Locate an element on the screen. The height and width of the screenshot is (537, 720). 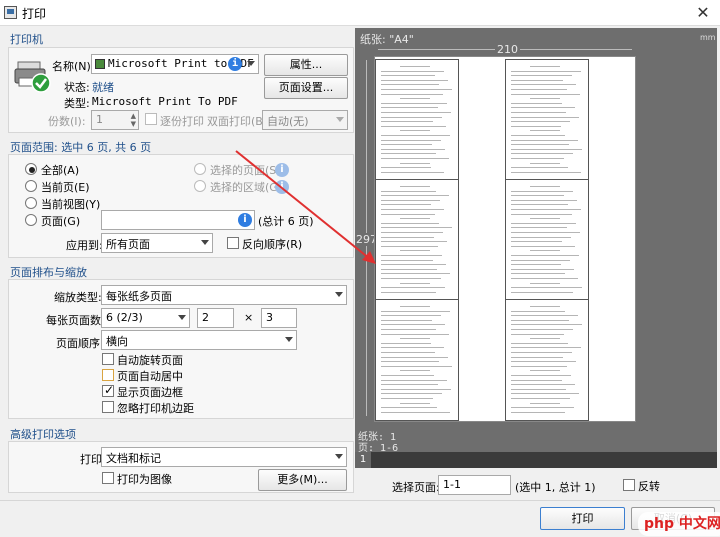
copies-value: 1 is located at coordinates (99, 119).